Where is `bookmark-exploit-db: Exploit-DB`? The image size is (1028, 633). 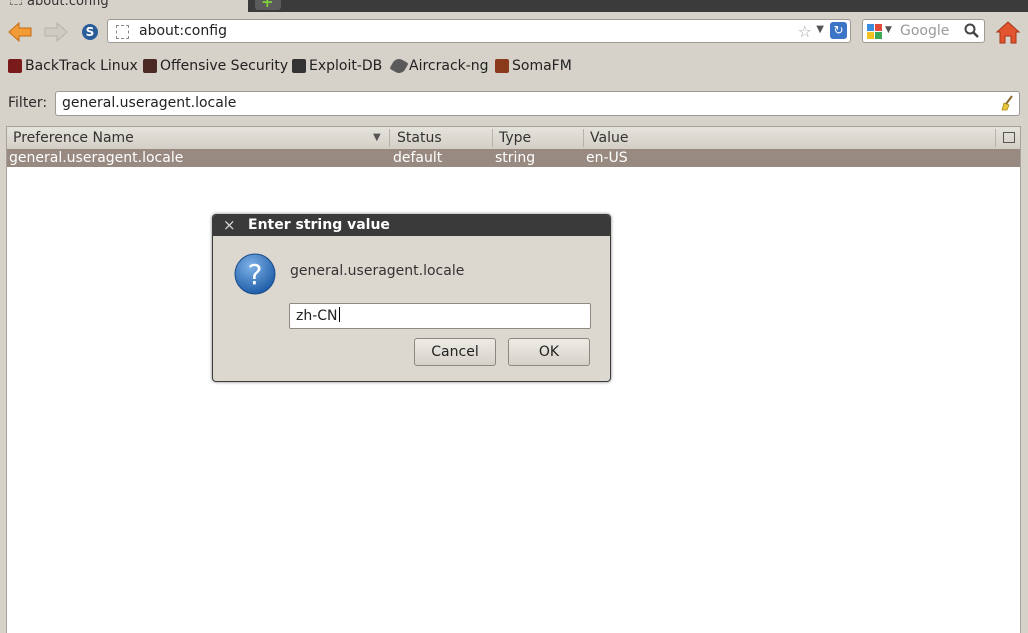 bookmark-exploit-db: Exploit-DB is located at coordinates (337, 66).